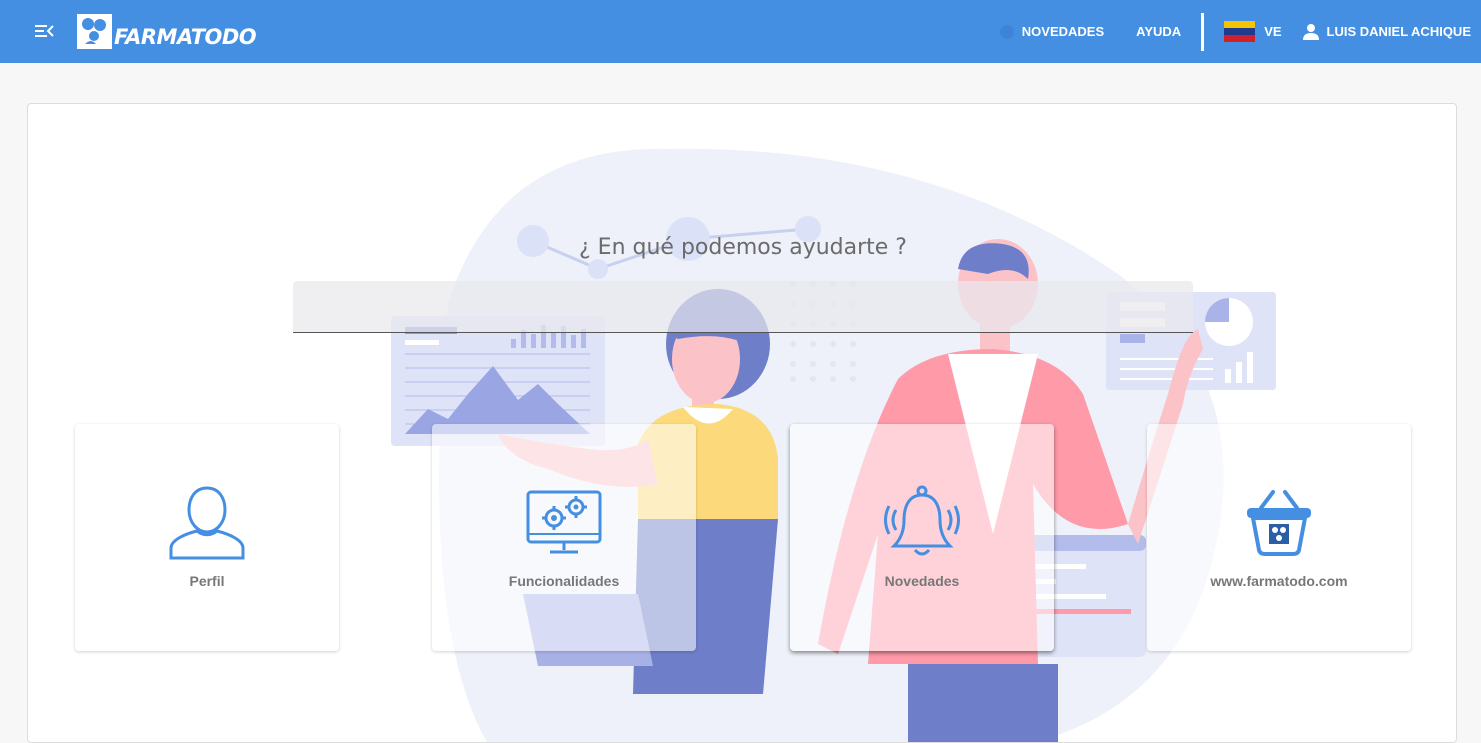 This screenshot has width=1481, height=743. Describe the element at coordinates (564, 581) in the screenshot. I see `tile-funcionalidades-label: Funcionalidades` at that location.